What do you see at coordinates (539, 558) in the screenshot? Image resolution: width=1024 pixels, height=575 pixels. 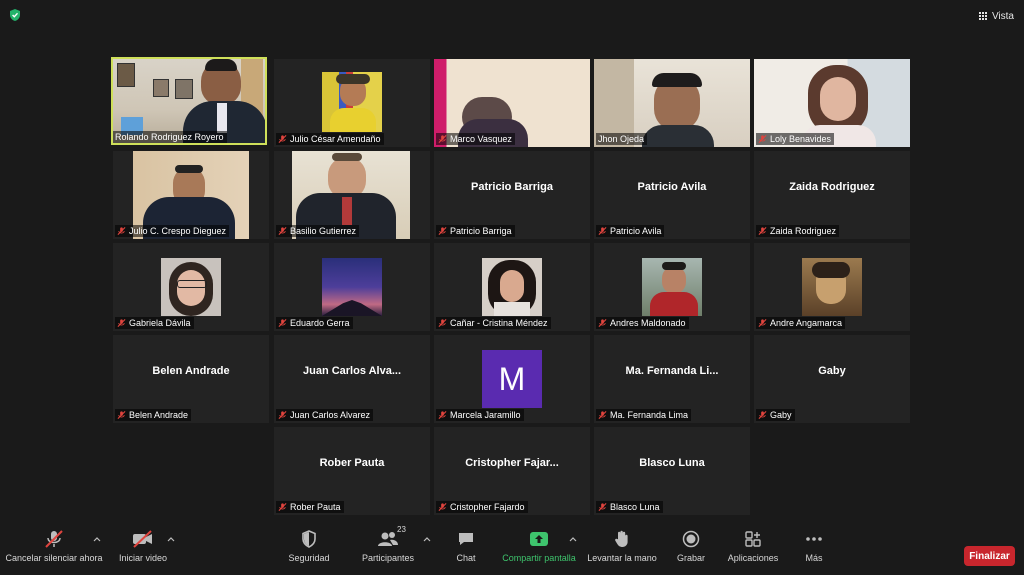 I see `share-screen-label: Compartir pantalla` at bounding box center [539, 558].